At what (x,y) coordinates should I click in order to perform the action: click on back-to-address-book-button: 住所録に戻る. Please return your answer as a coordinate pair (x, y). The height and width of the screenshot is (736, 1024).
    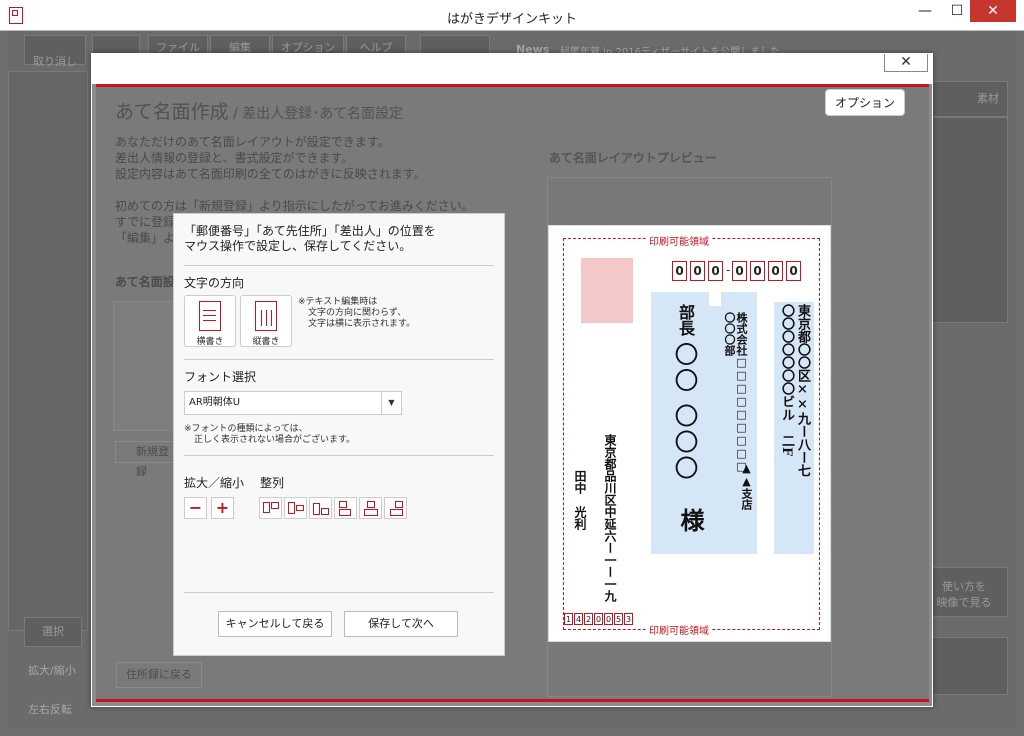
    Looking at the image, I should click on (159, 675).